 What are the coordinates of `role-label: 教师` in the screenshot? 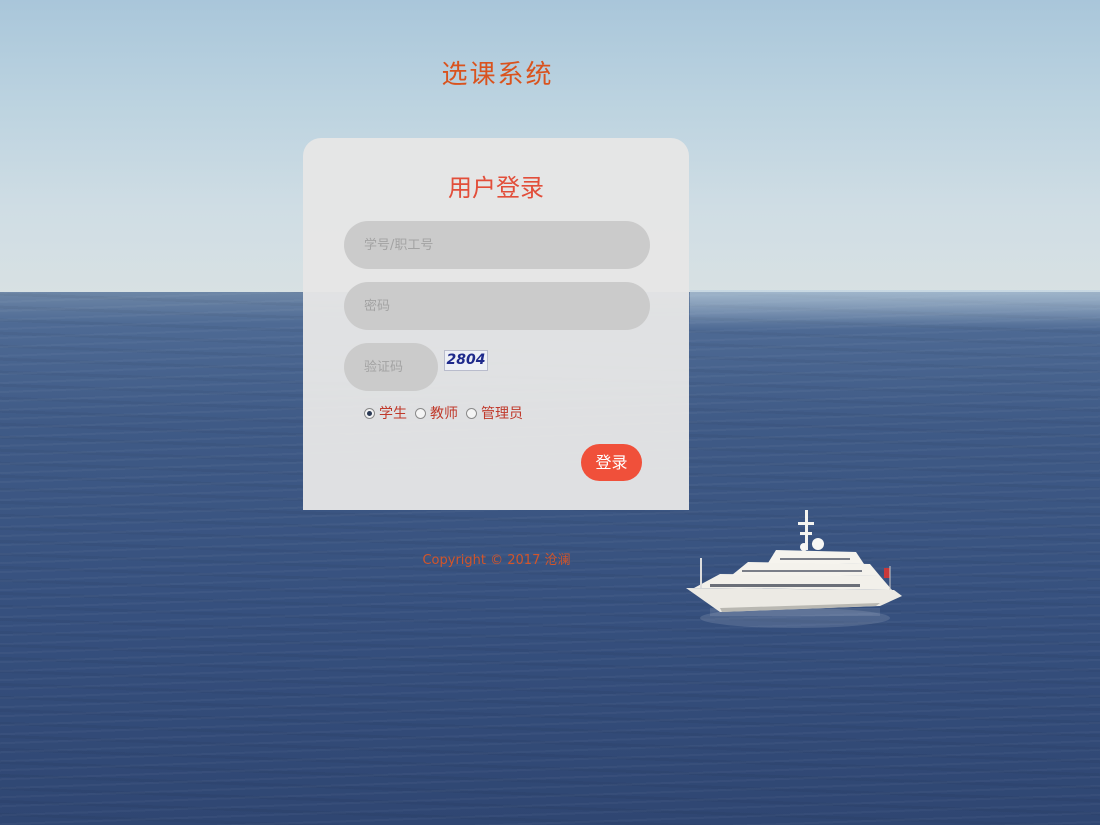 It's located at (444, 414).